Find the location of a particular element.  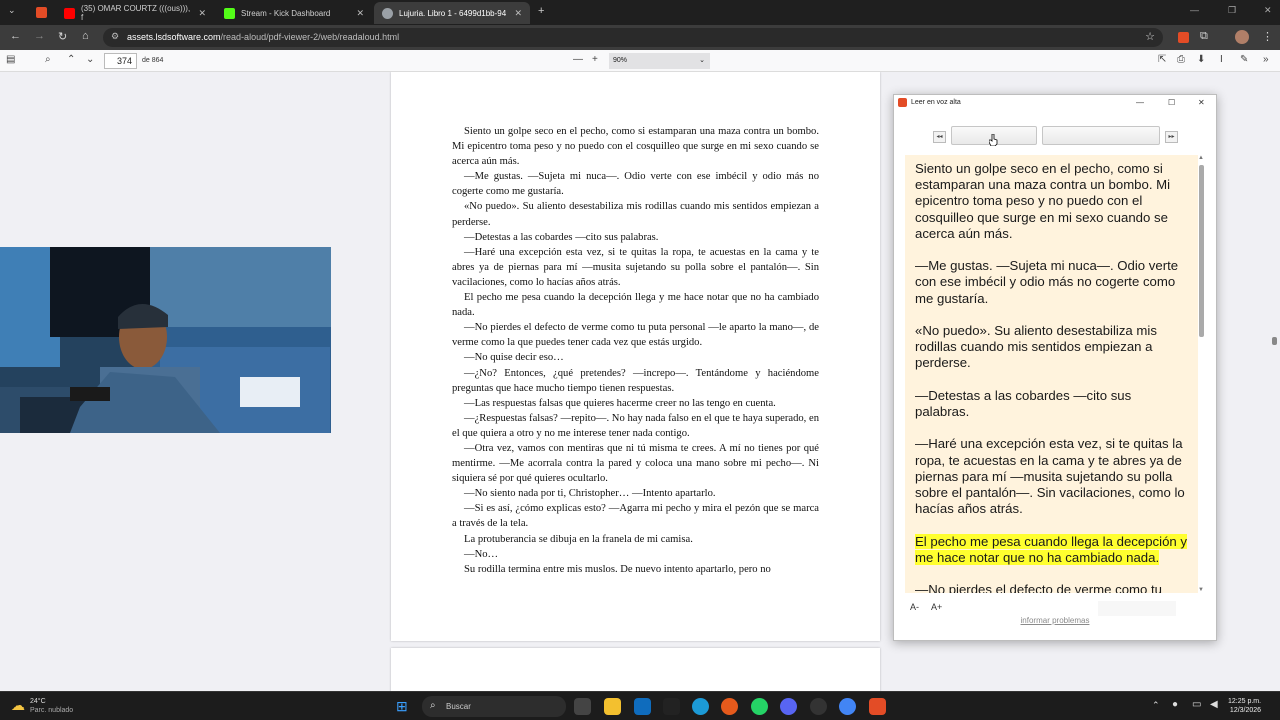

task-view-icon is located at coordinates (582, 706).